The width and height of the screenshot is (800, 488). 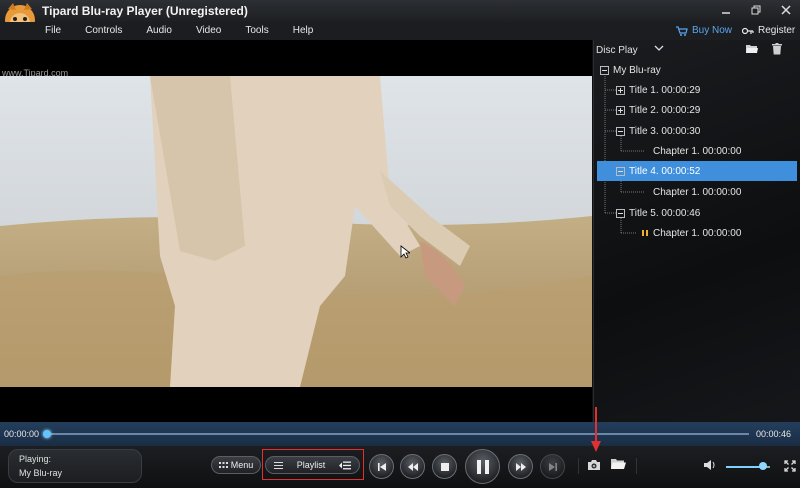 I want to click on current-time: 00:00:00, so click(x=22, y=434).